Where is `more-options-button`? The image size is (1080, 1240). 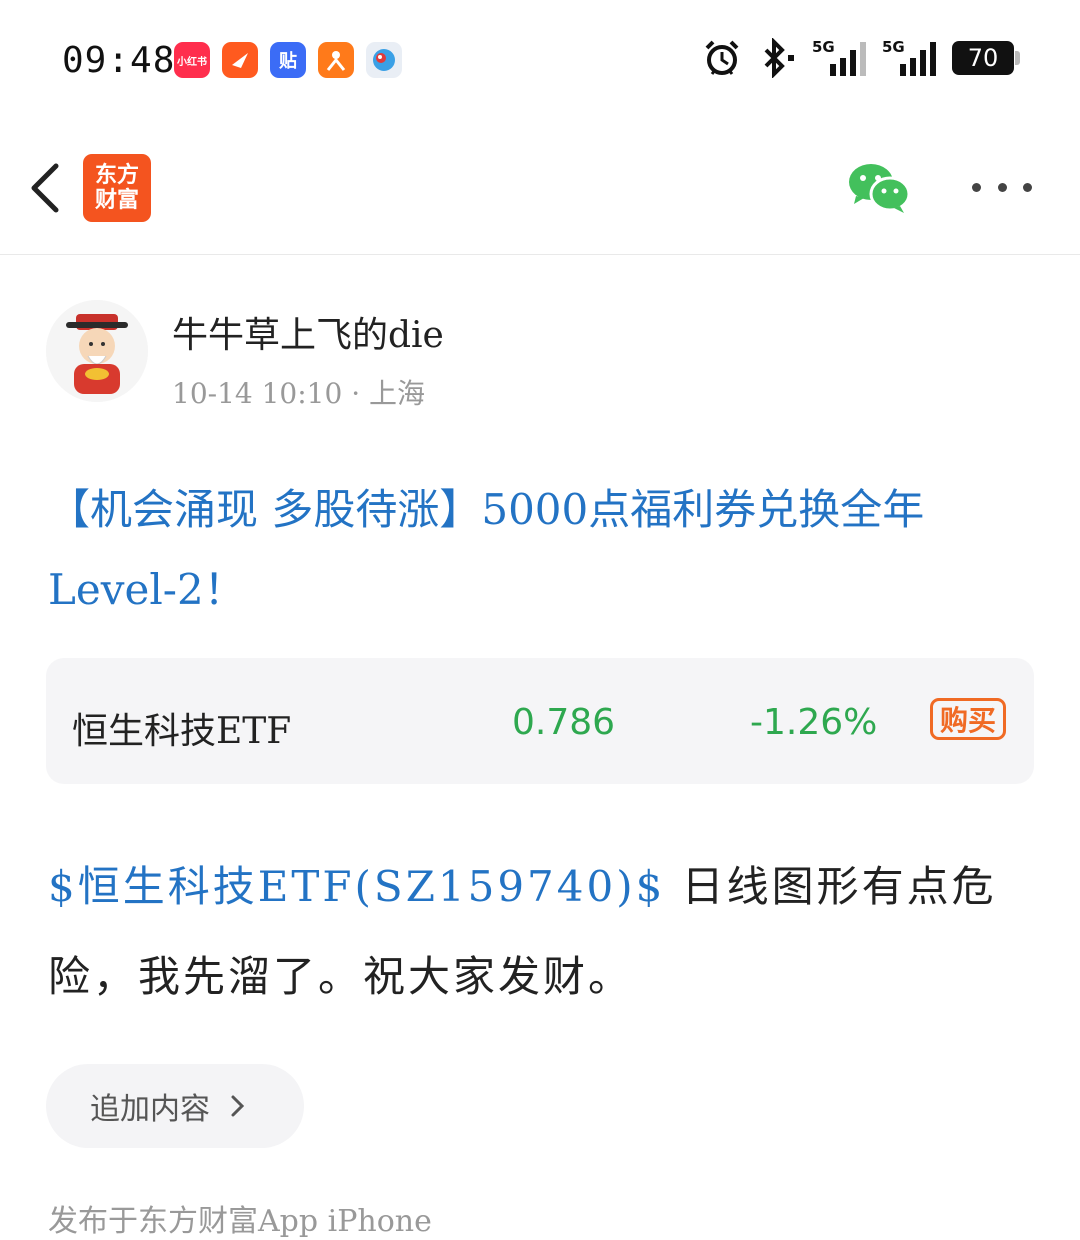
more-options-button is located at coordinates (1002, 187).